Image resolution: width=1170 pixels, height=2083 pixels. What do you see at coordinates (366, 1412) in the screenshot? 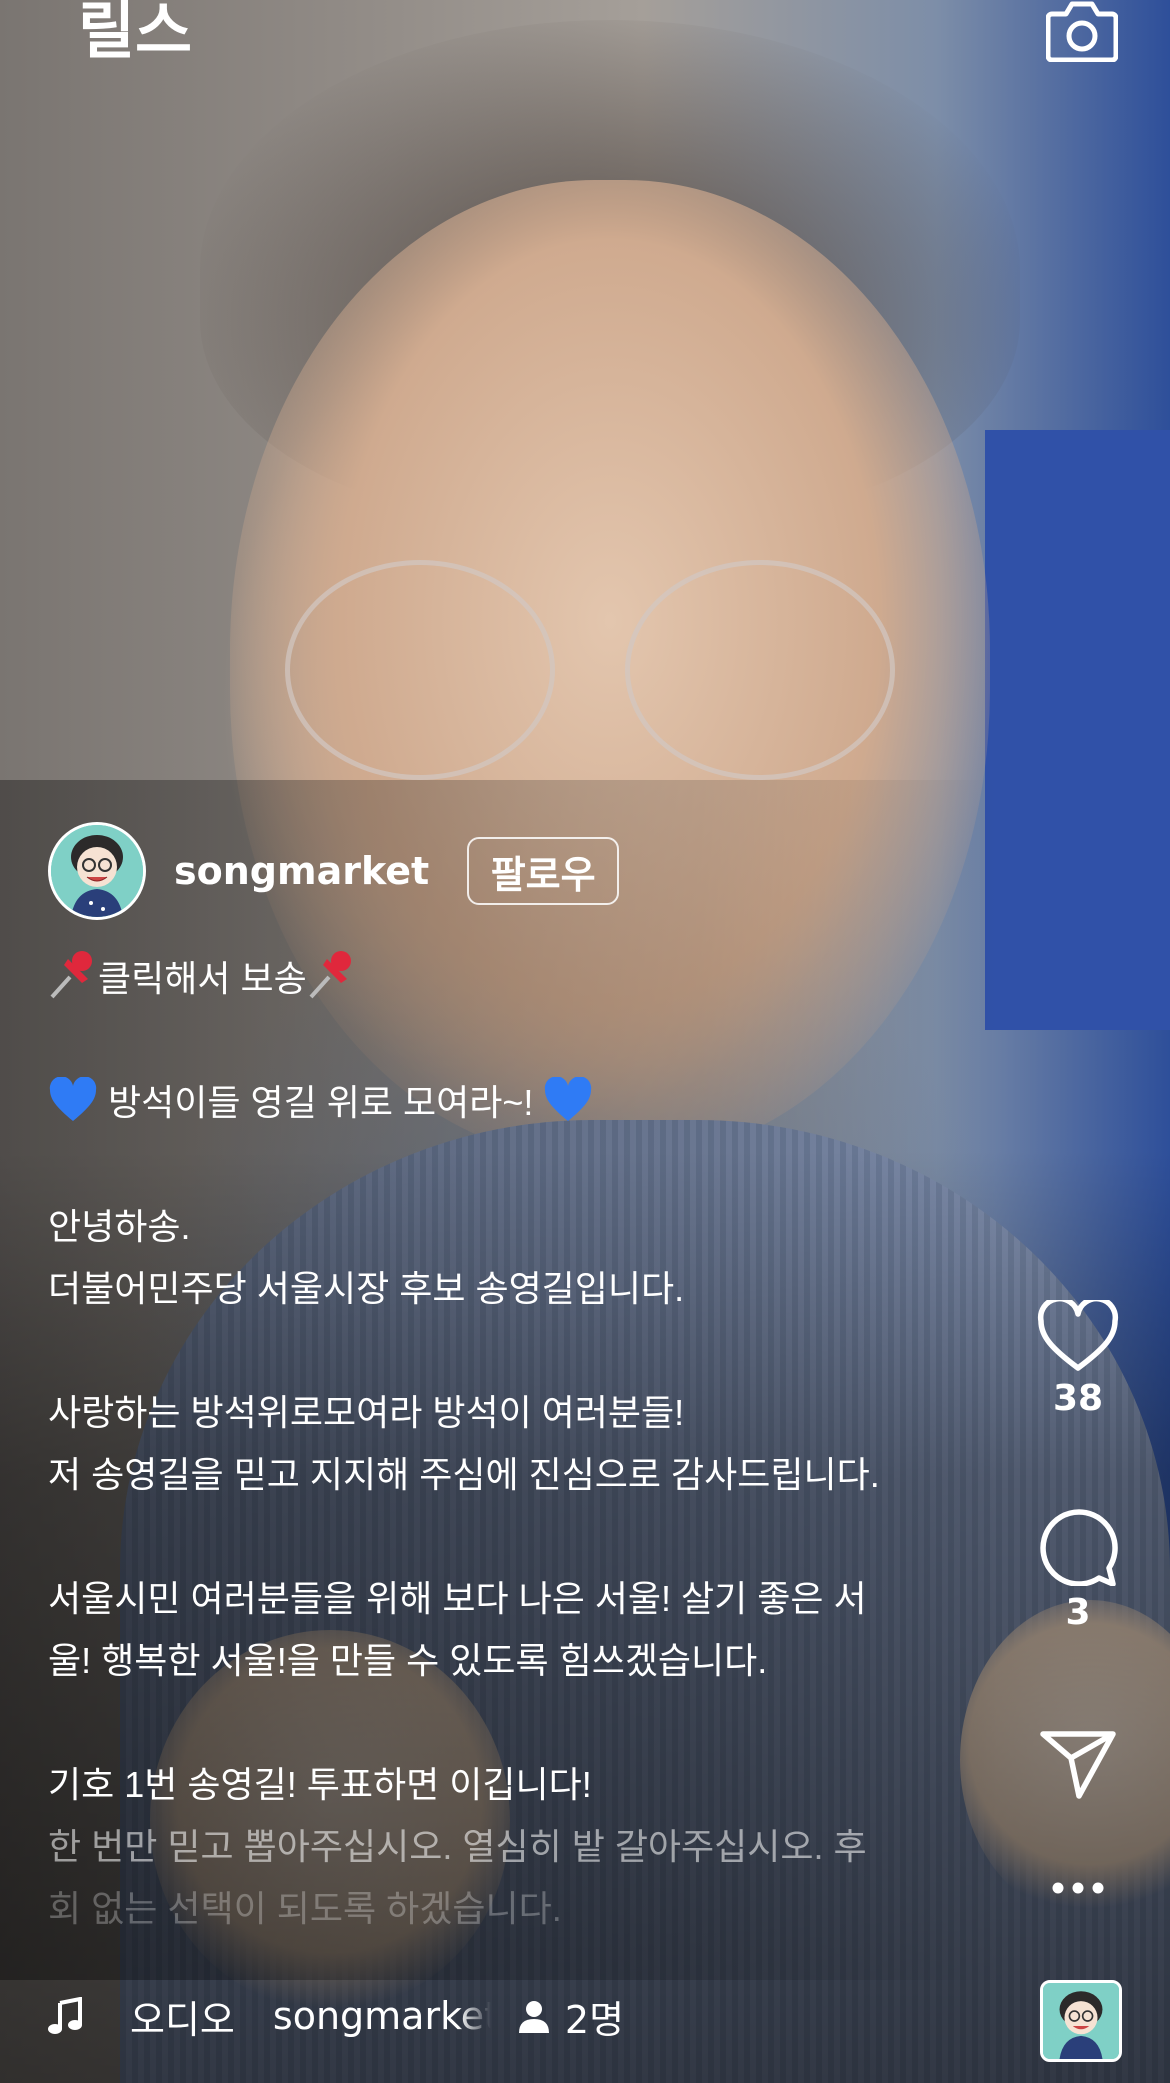
I see `caption-line: 사랑하는 방석위로모여라 방석이 여러분들!` at bounding box center [366, 1412].